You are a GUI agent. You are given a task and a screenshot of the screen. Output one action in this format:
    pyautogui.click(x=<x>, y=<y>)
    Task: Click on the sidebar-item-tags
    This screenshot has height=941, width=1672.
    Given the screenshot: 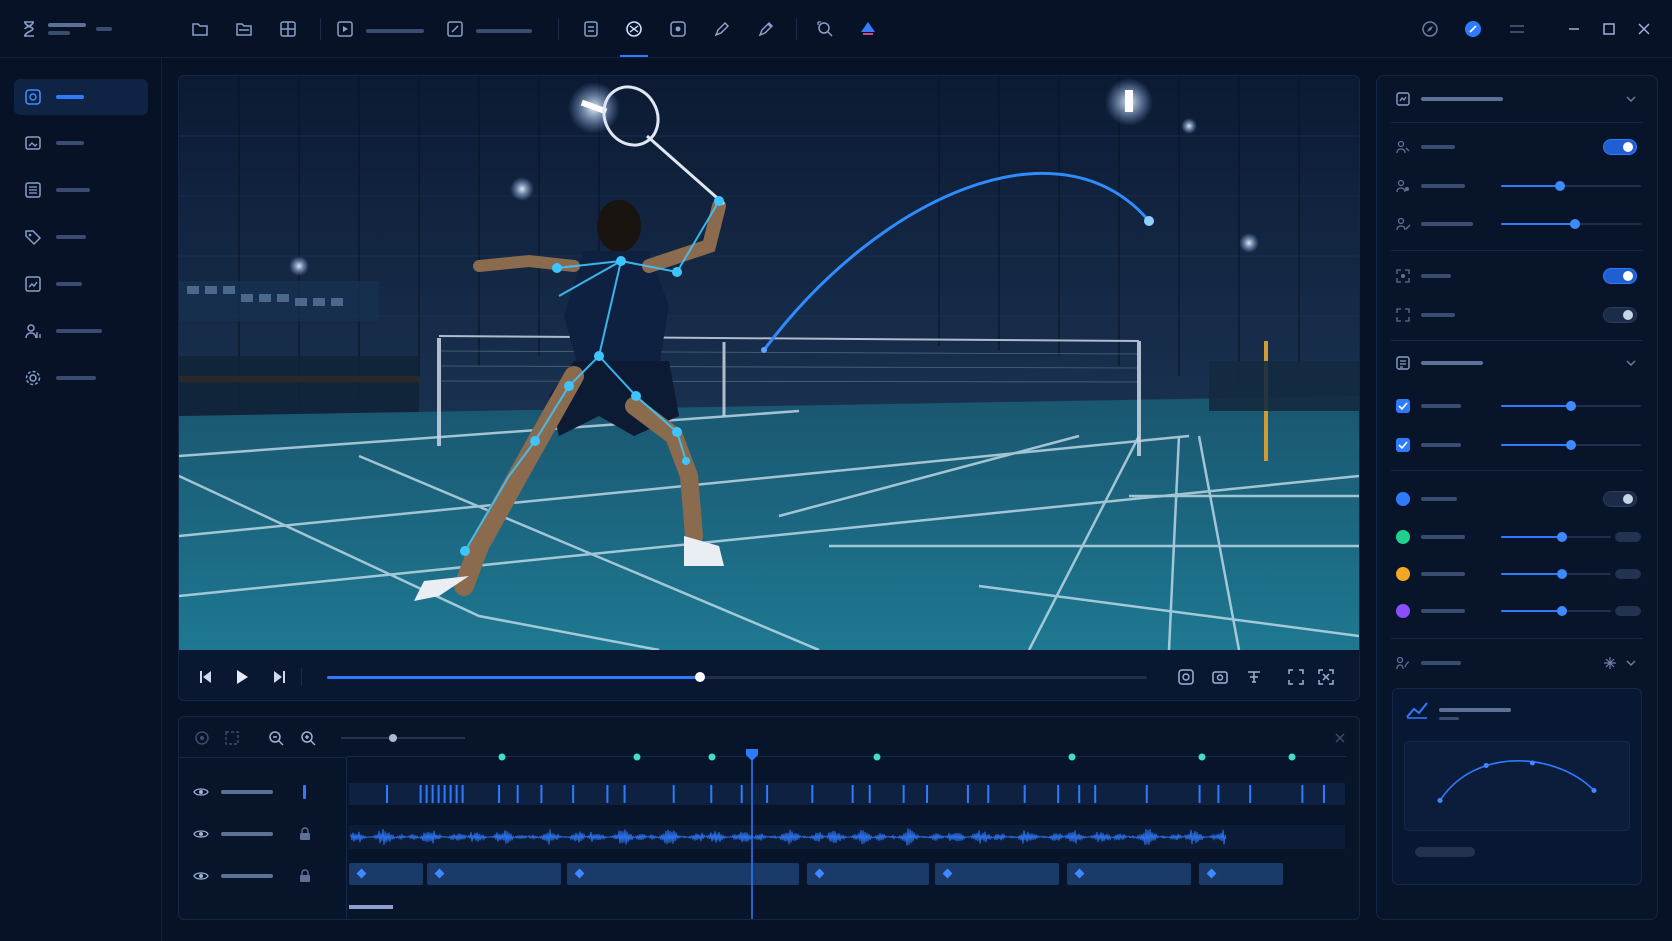 What is the action you would take?
    pyautogui.click(x=81, y=237)
    